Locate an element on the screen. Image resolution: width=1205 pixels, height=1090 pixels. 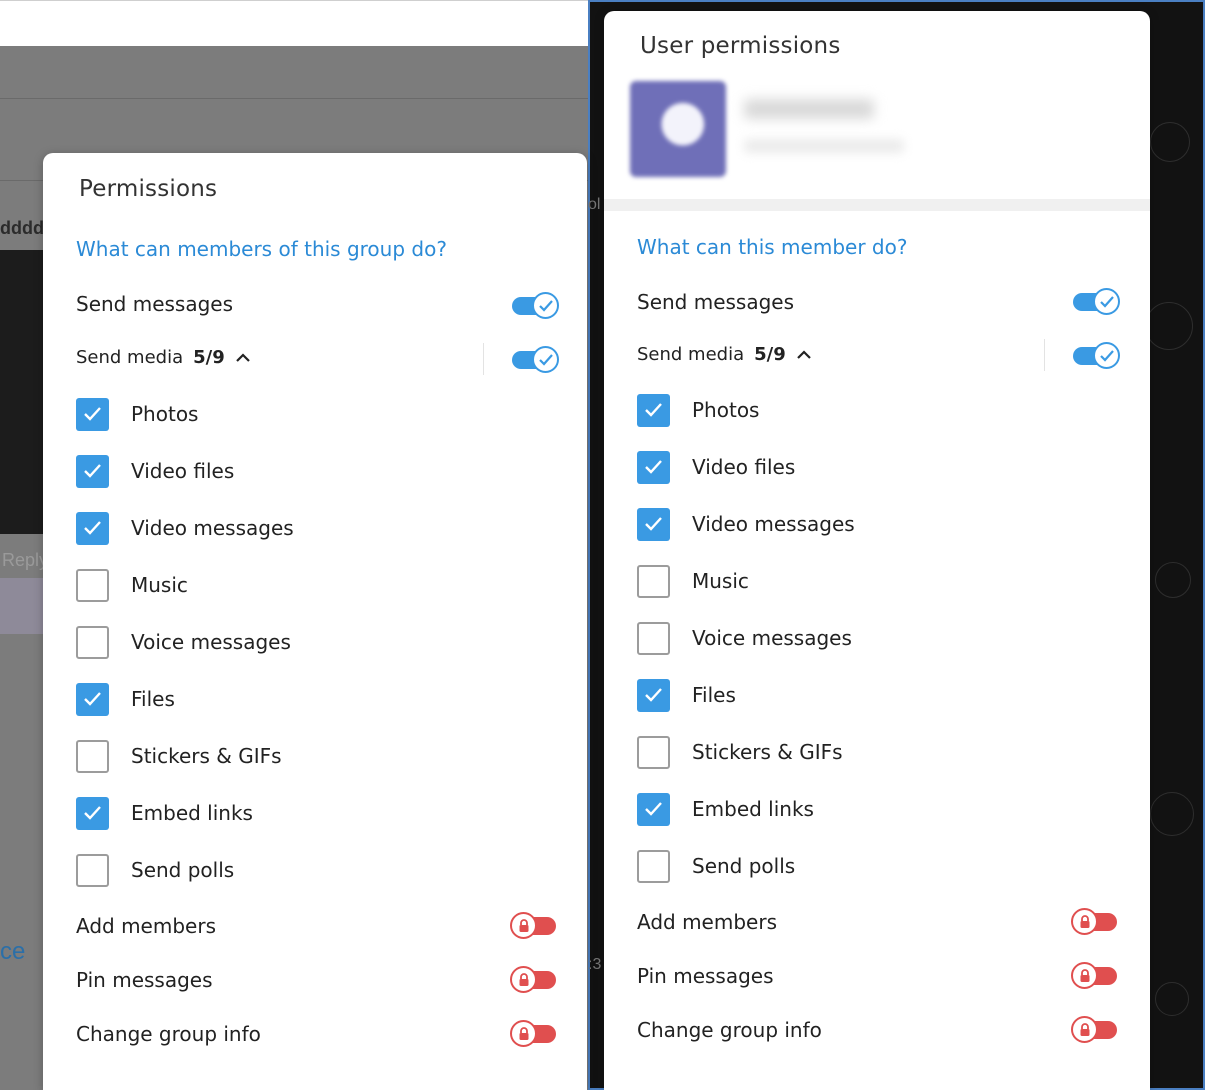
background-text-fragment: ol is located at coordinates (594, 204).